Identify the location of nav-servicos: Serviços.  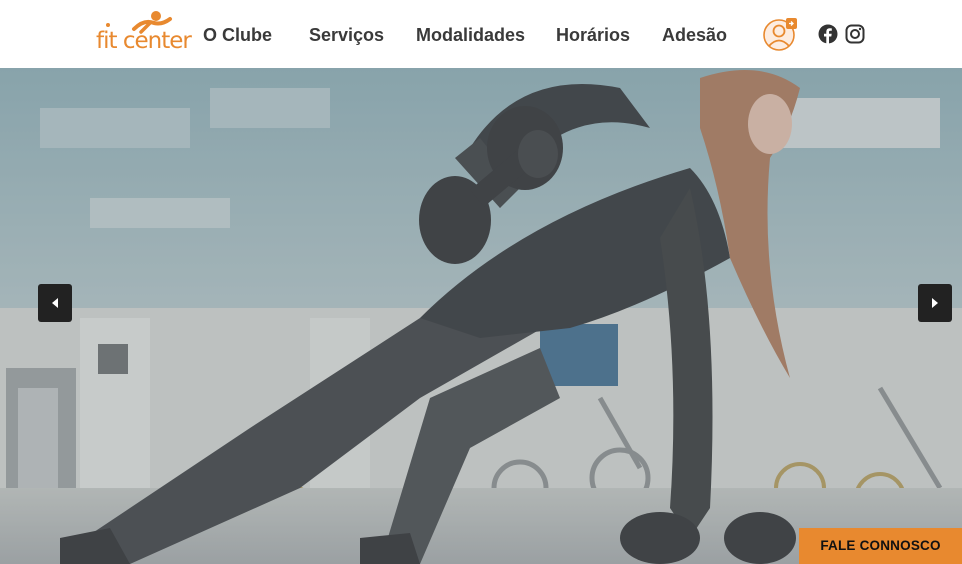
(346, 35).